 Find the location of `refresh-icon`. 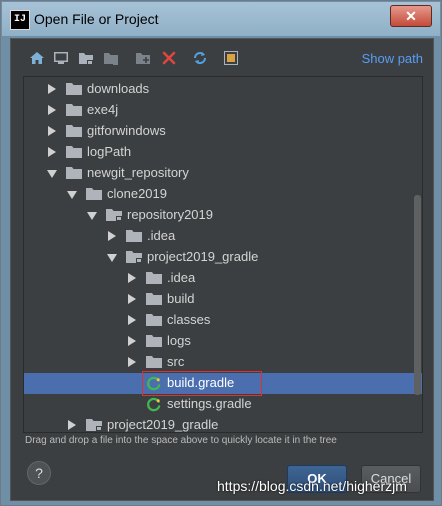

refresh-icon is located at coordinates (200, 58).